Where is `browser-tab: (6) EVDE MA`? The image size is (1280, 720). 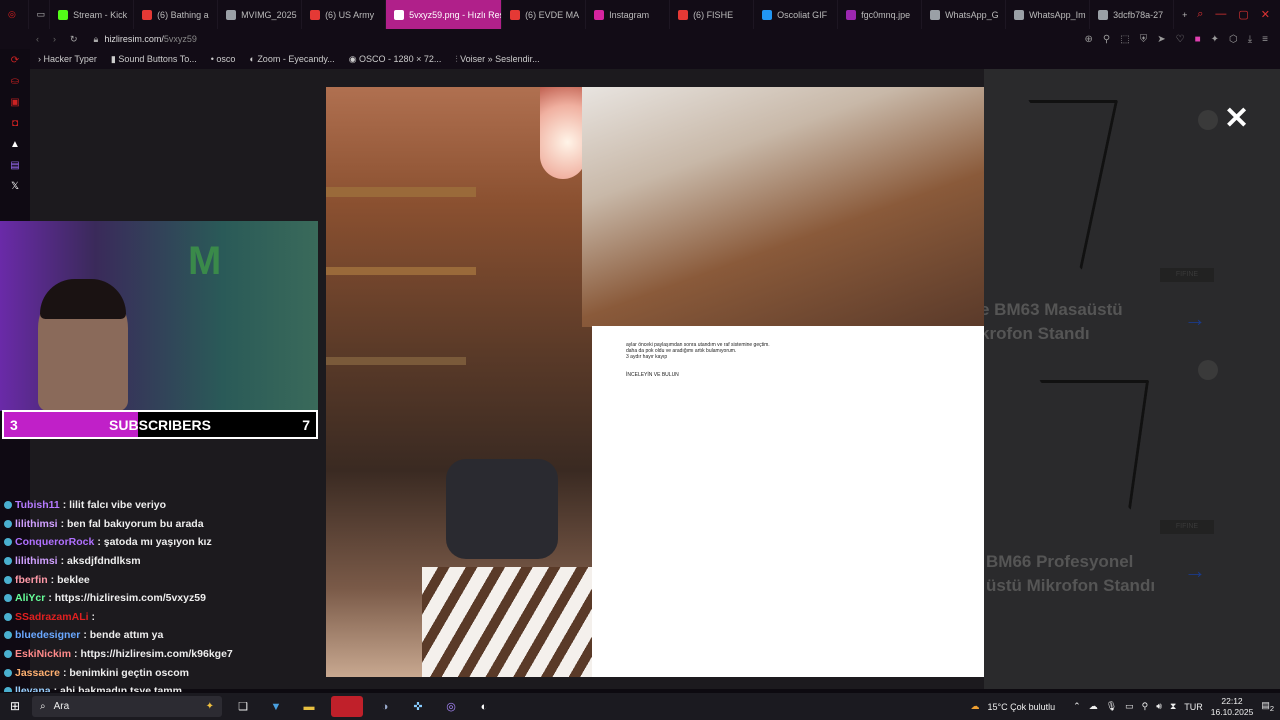
browser-tab: (6) EVDE MA is located at coordinates (544, 14).